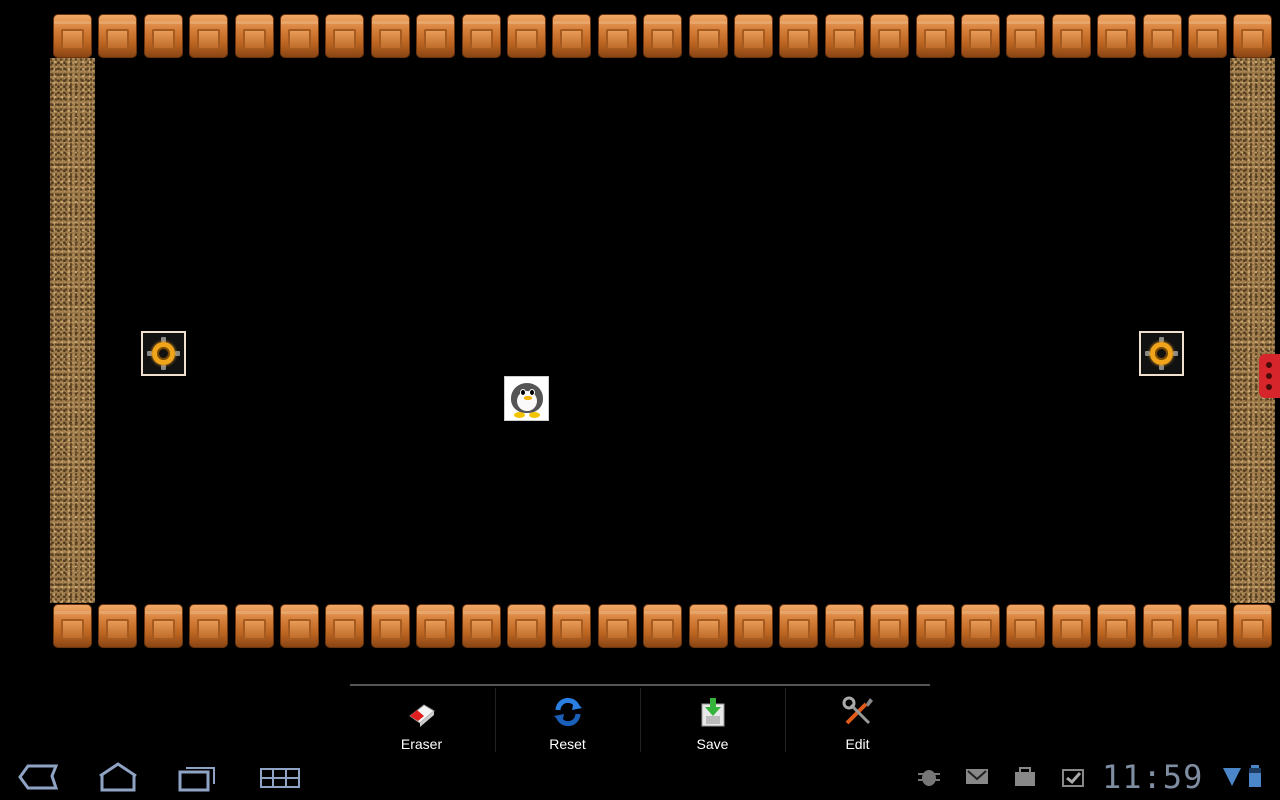 The image size is (1280, 800). Describe the element at coordinates (640, 776) in the screenshot. I see `system-navigation-bar: 11:59` at that location.